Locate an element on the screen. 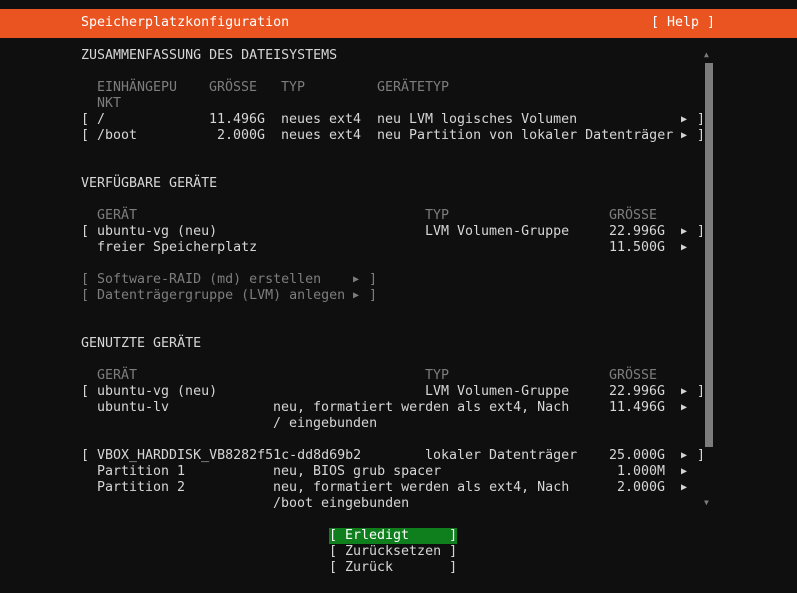 The height and width of the screenshot is (593, 797). device-type-continued: /boot eingebunden is located at coordinates (341, 503).